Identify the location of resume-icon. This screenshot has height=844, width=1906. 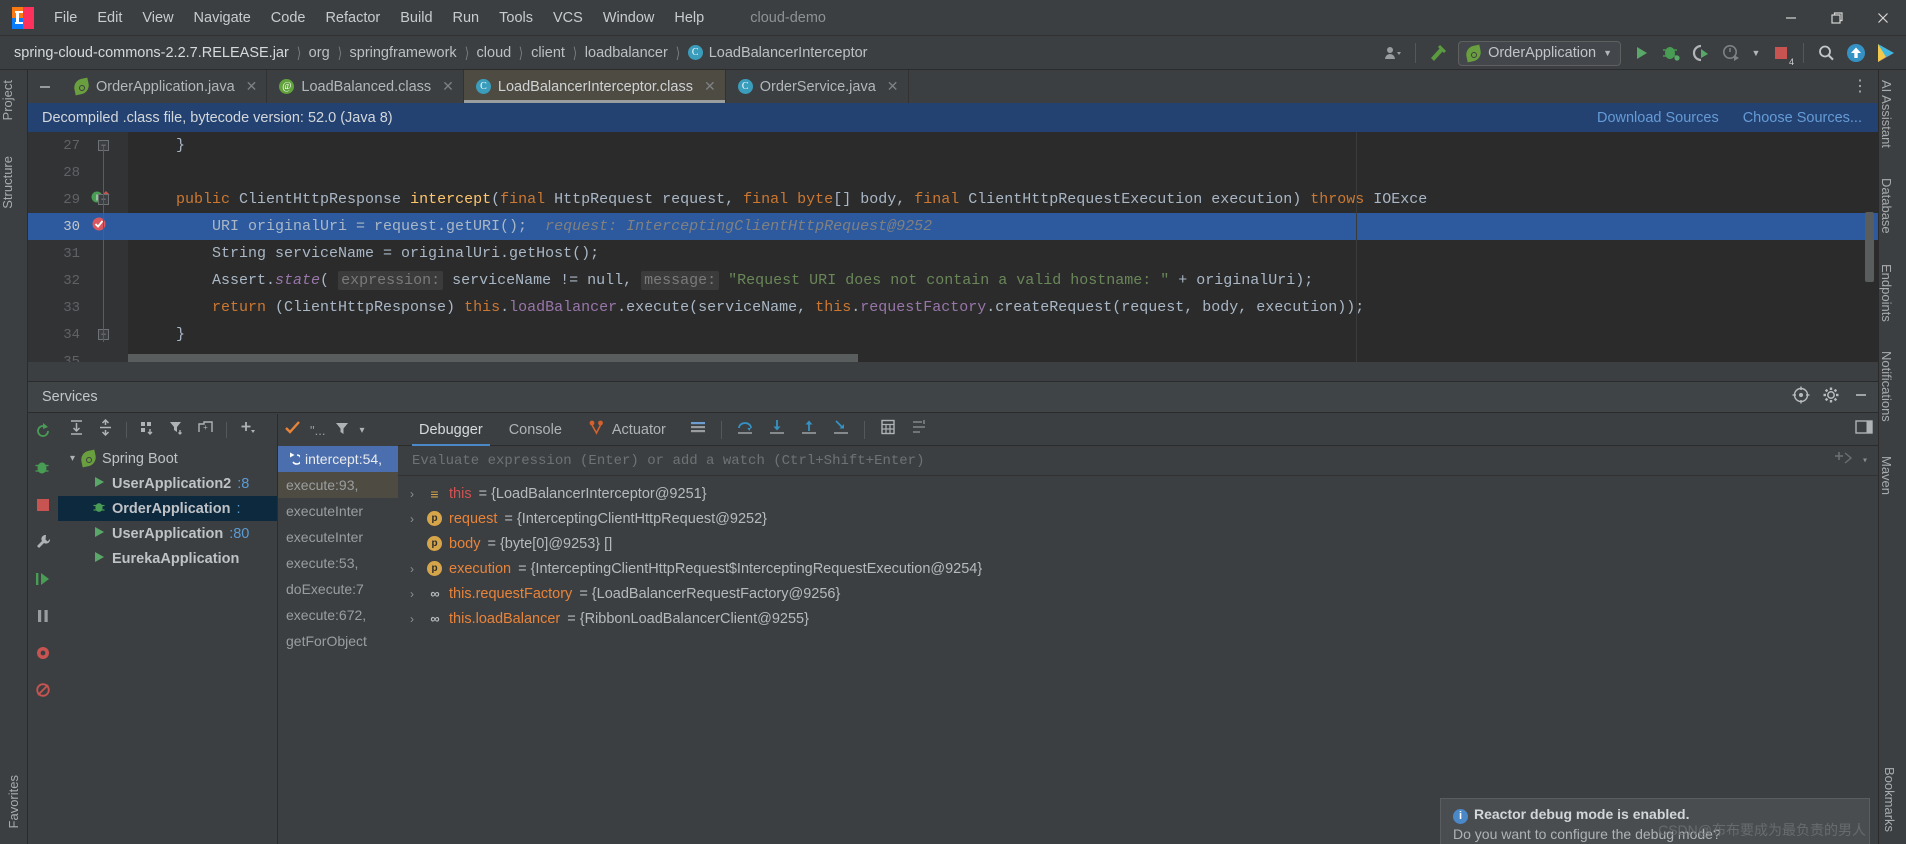
(43, 581).